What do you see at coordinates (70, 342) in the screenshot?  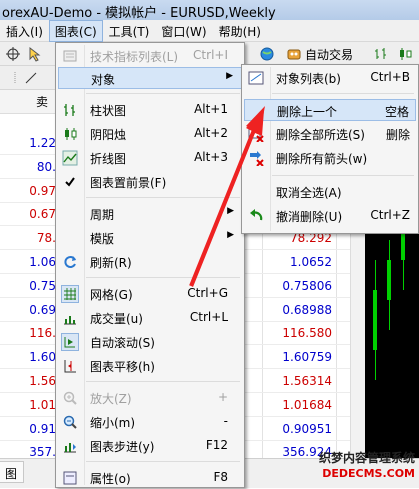 I see `auto-scroll-icon` at bounding box center [70, 342].